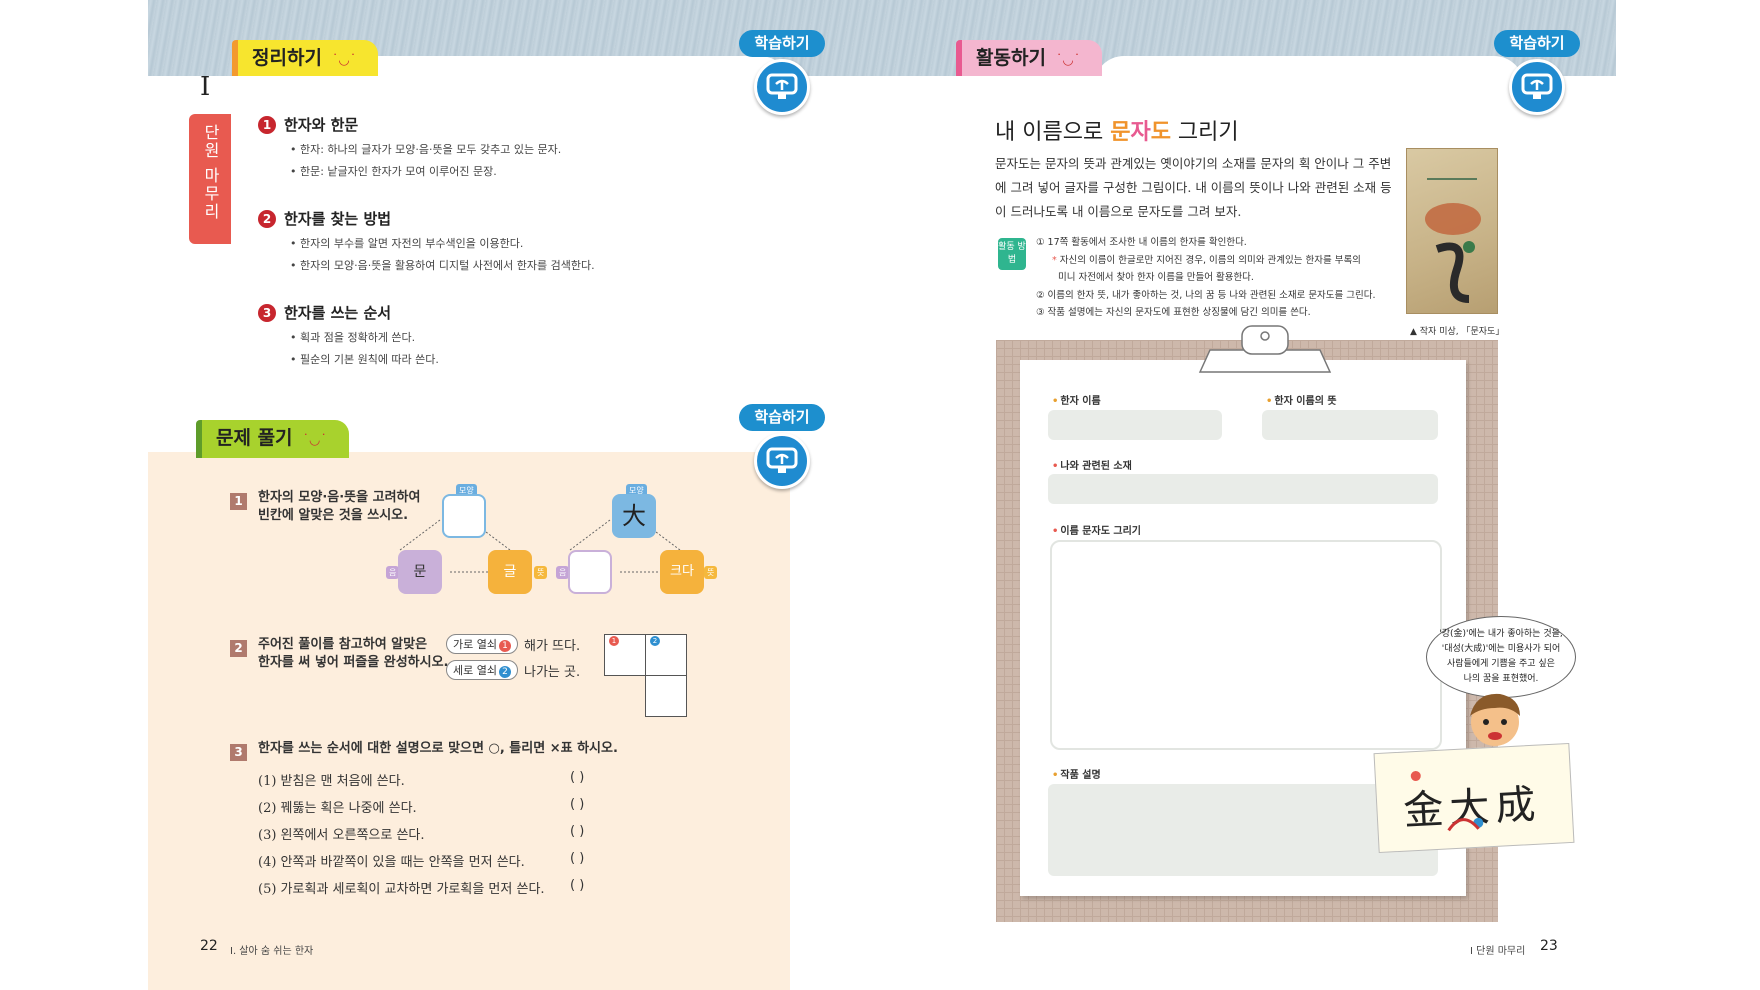  What do you see at coordinates (353, 337) in the screenshot?
I see `summary-line: • 획과 점을 정확하게 쓴다.` at bounding box center [353, 337].